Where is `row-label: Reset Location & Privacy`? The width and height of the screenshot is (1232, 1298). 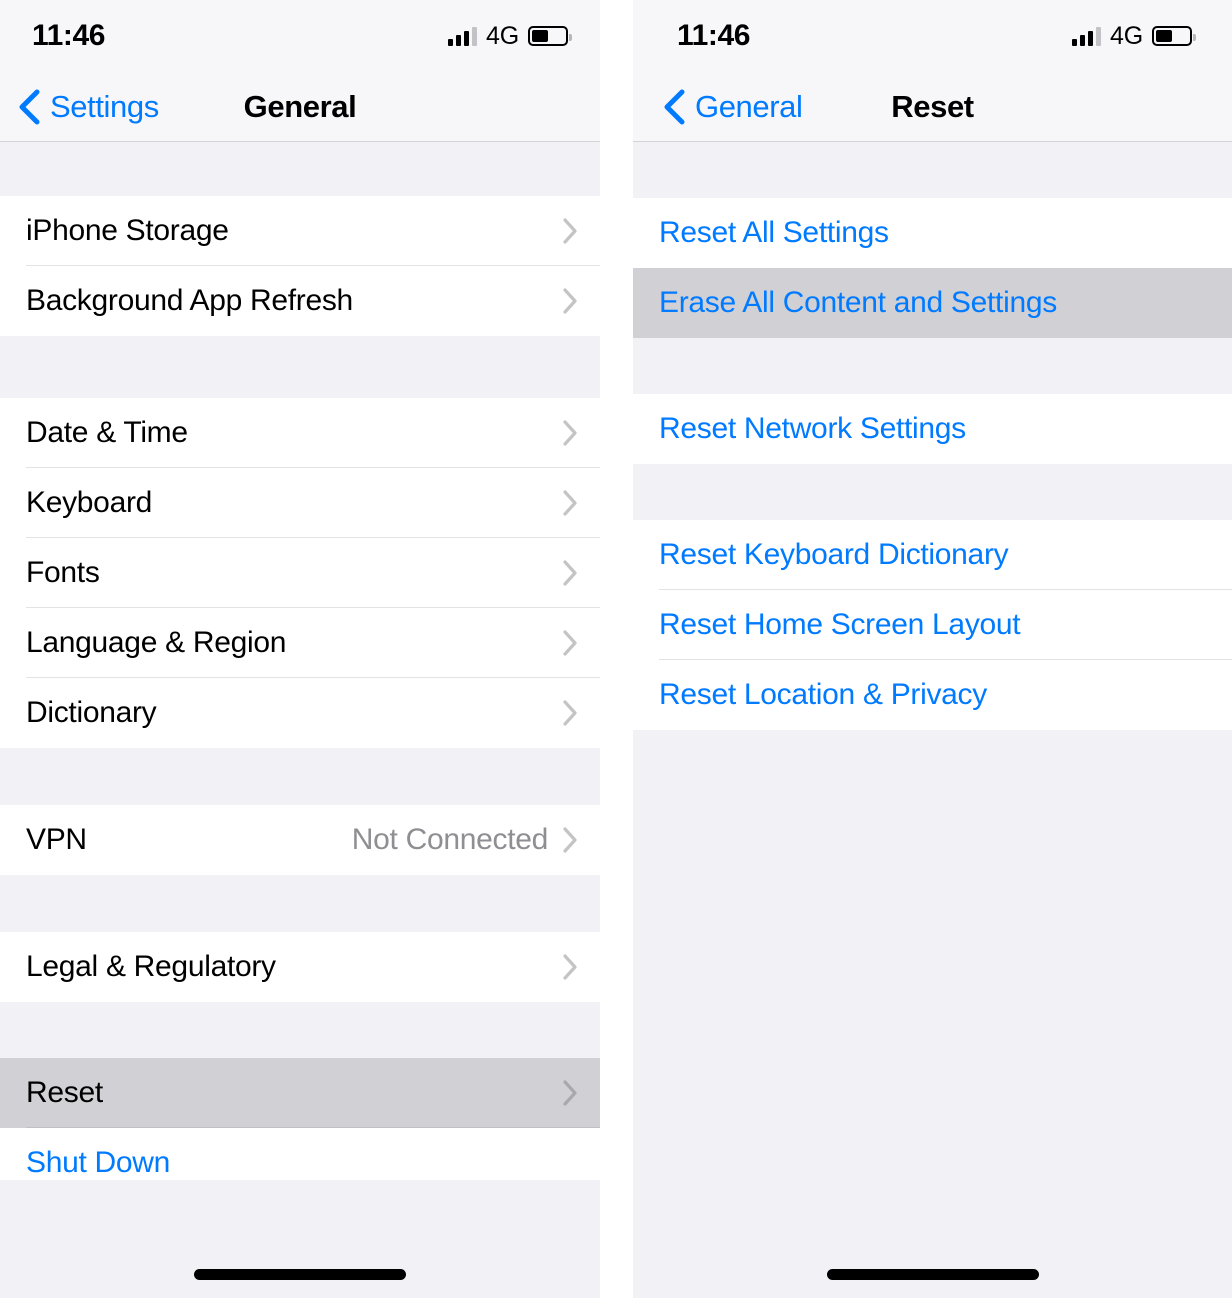
row-label: Reset Location & Privacy is located at coordinates (823, 694).